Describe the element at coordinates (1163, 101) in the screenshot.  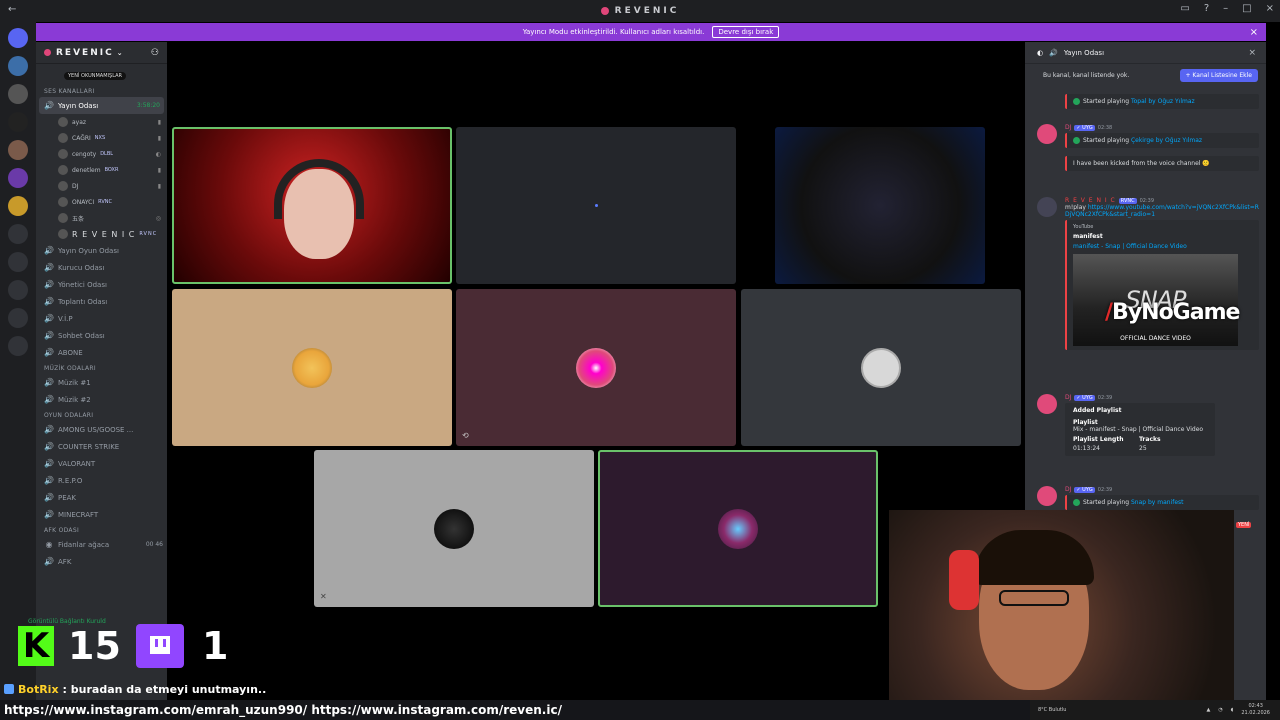
I see `song-link: Topal by Oğuz Yılmaz` at that location.